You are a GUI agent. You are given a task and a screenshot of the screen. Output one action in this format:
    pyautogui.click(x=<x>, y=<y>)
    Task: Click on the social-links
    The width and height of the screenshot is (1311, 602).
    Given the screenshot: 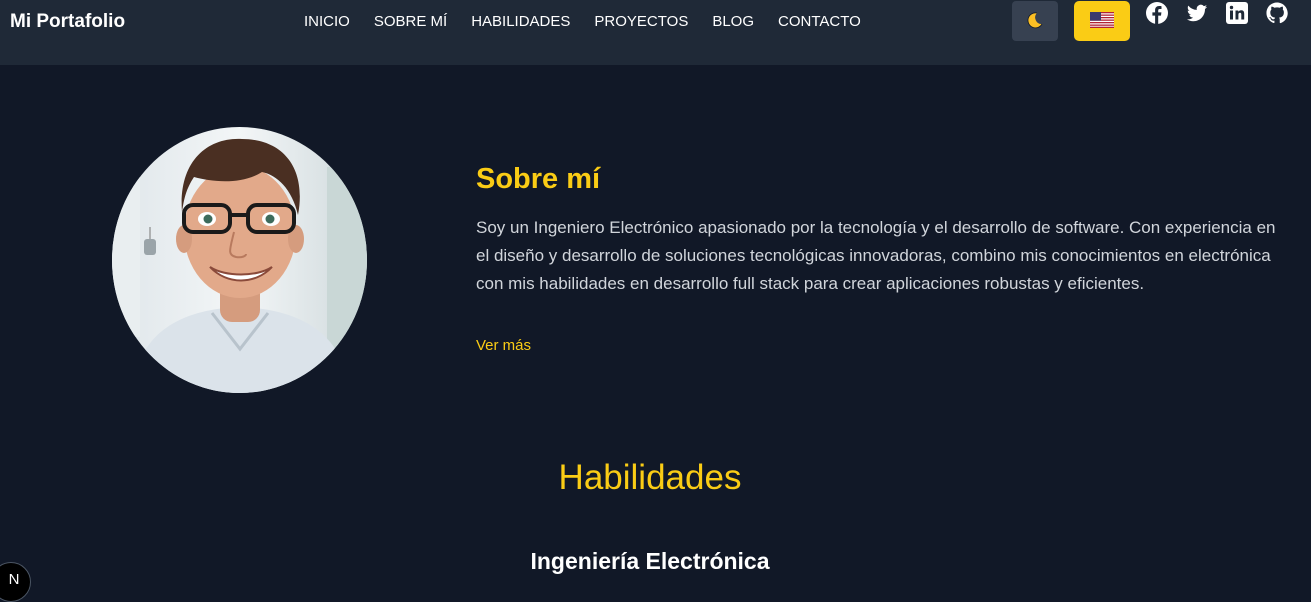 What is the action you would take?
    pyautogui.click(x=1217, y=13)
    